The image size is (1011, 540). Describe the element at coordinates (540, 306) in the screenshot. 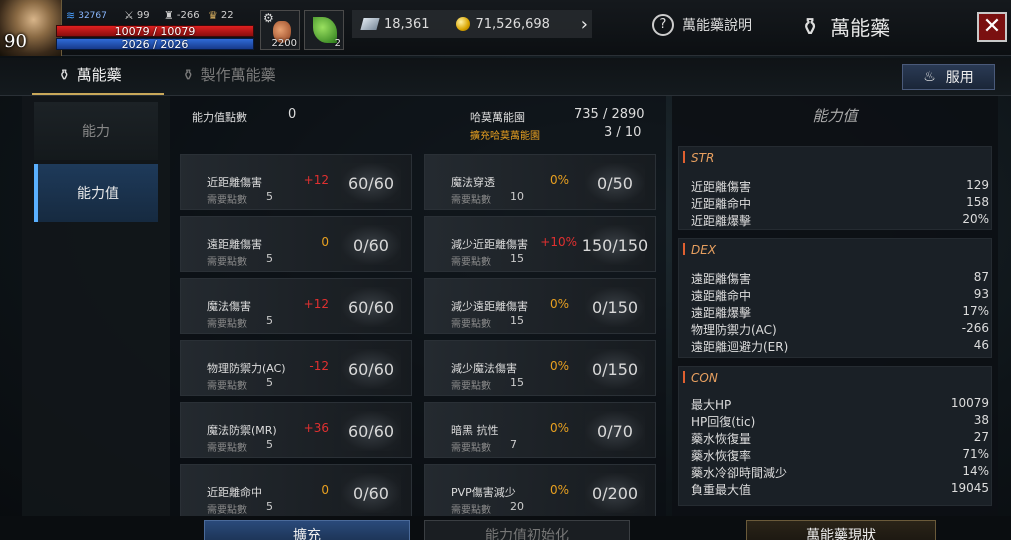

I see `stat-card-ranged-damage-reduction: 減少遠距離傷害 需要點數 15 0% 0/150` at that location.